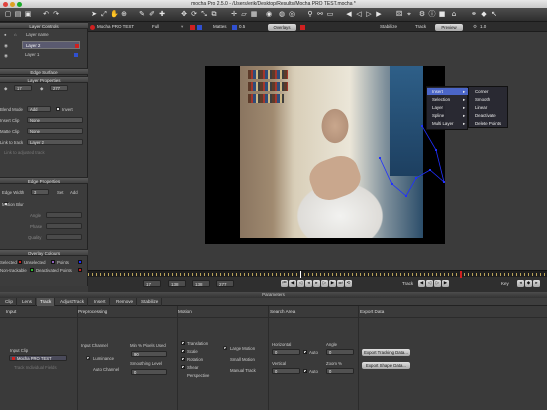 The height and width of the screenshot is (410, 547). What do you see at coordinates (152, 283) in the screenshot?
I see `timeline-in-field: 17` at bounding box center [152, 283].